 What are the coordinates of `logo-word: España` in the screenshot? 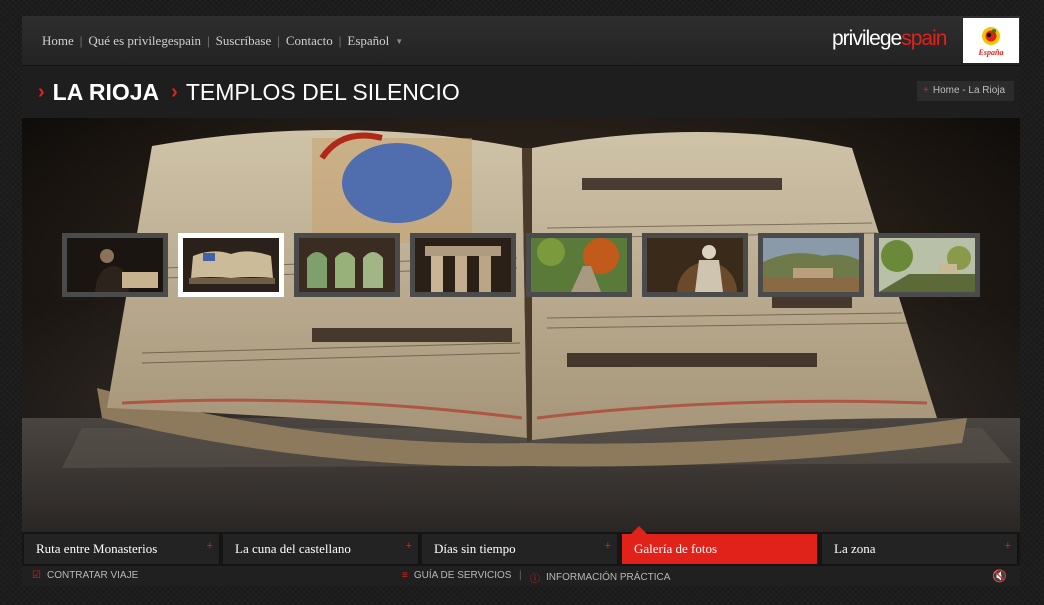 It's located at (991, 52).